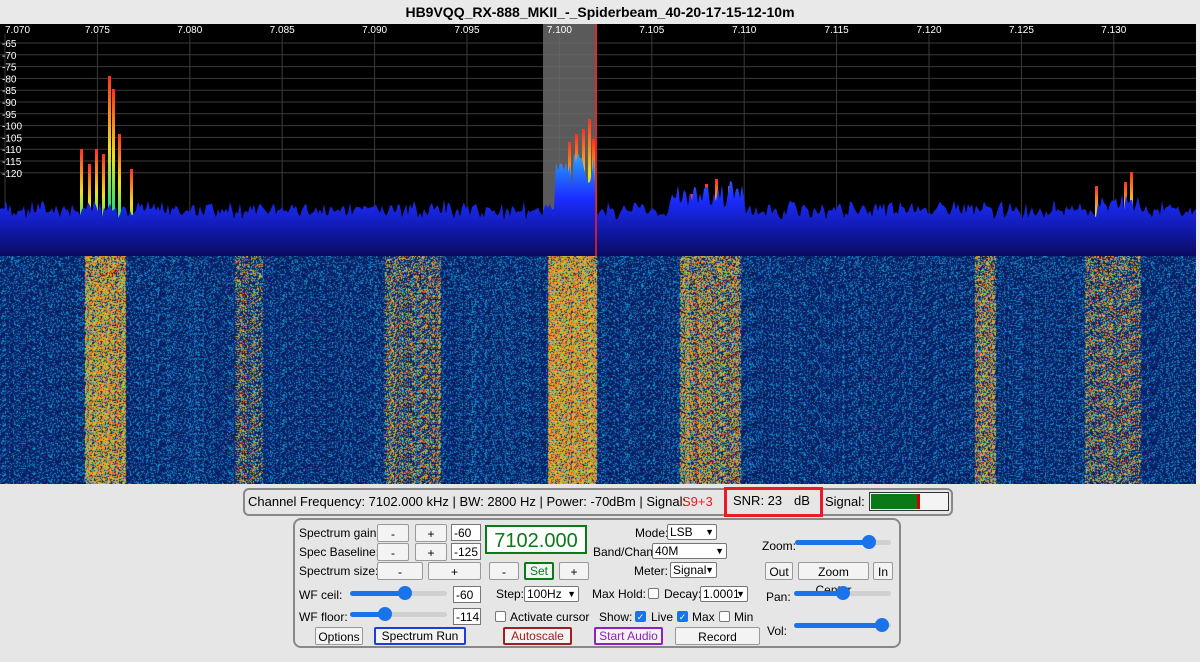 This screenshot has width=1200, height=662. Describe the element at coordinates (697, 501) in the screenshot. I see `signal-strength-value: S9+3` at that location.